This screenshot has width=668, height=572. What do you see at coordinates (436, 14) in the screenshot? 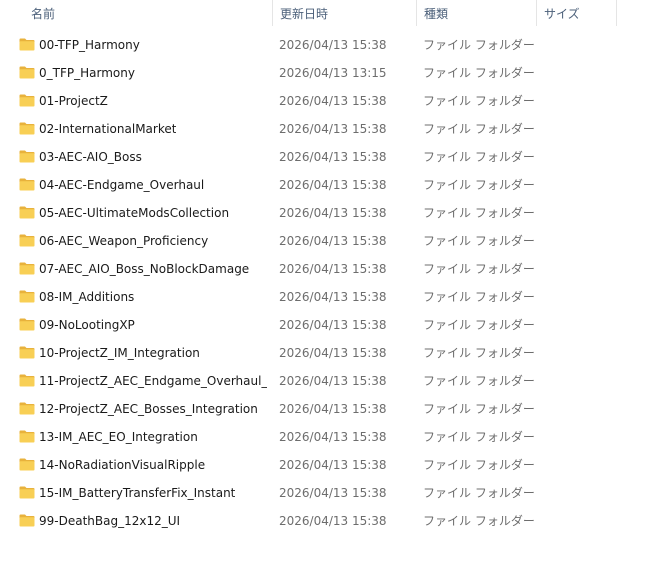
I see `column-header-type-label: 種類` at bounding box center [436, 14].